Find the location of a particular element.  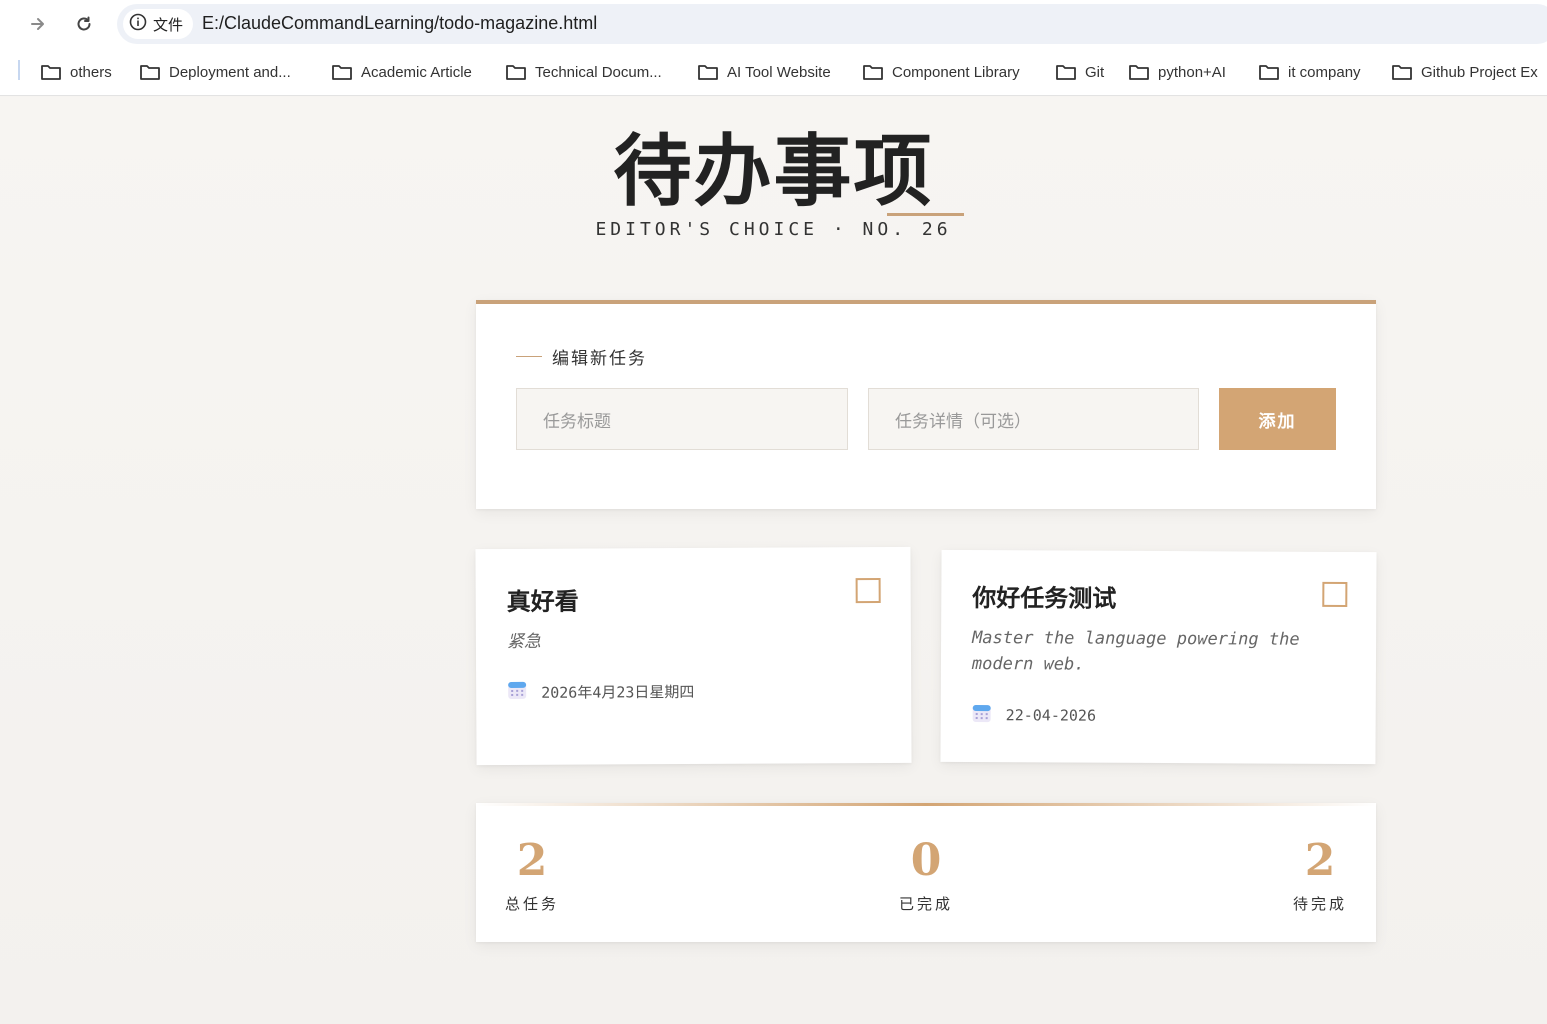

heading-rule is located at coordinates (529, 356).